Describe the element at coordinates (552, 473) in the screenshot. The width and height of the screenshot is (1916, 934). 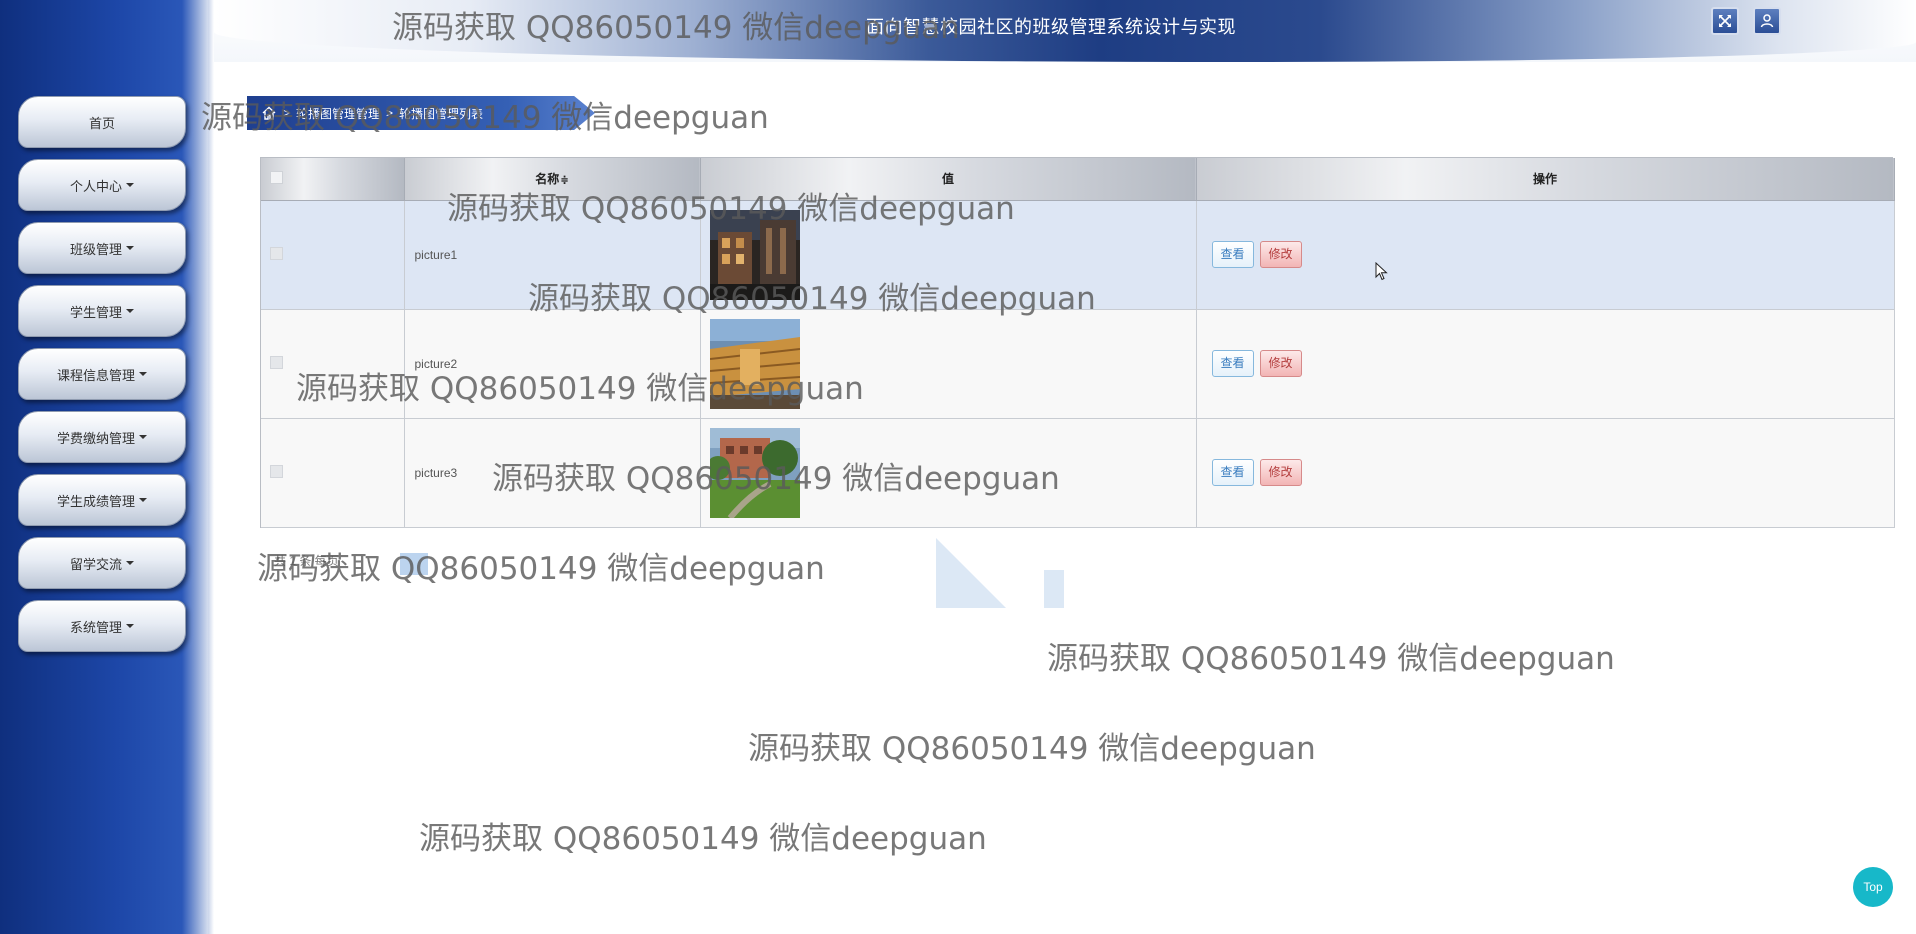
I see `name-cell: picture3` at that location.